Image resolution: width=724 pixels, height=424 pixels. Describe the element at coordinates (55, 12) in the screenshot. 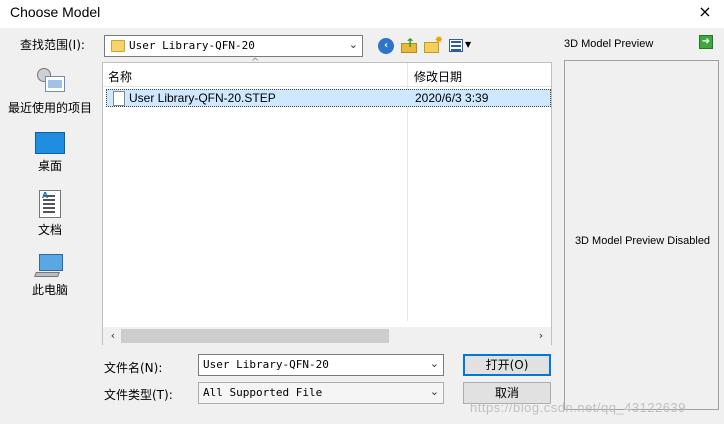

I see `window-title: Choose Model` at that location.